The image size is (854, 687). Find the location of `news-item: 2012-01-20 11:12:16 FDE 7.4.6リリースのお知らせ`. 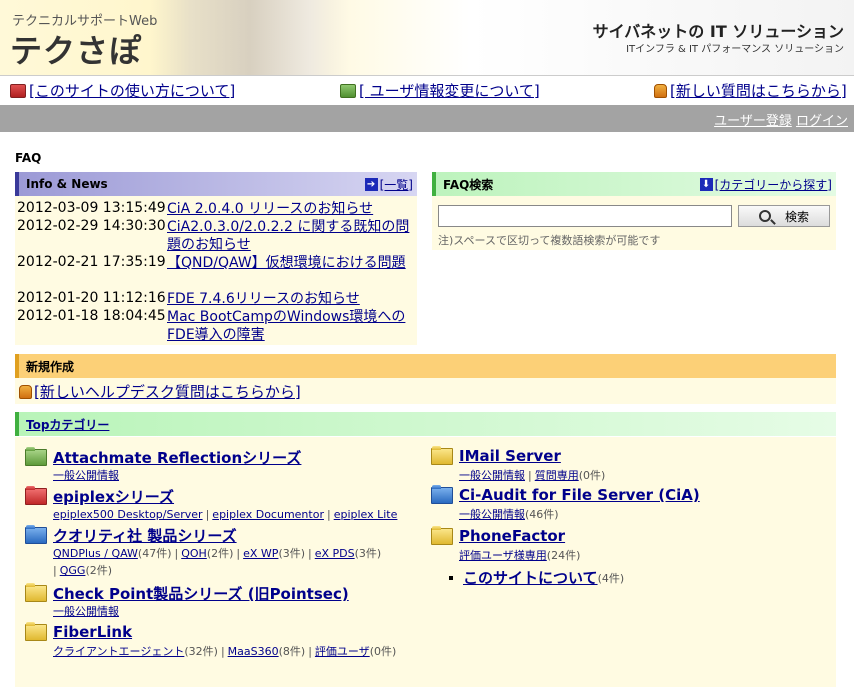

news-item: 2012-01-20 11:12:16 FDE 7.4.6リリースのお知らせ is located at coordinates (216, 299).